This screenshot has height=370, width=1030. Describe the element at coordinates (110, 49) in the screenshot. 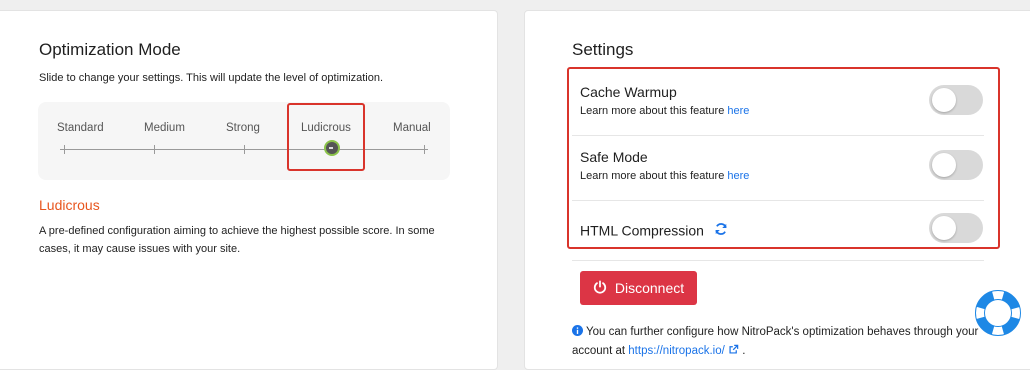

I see `optimization-title: Optimization Mode` at that location.